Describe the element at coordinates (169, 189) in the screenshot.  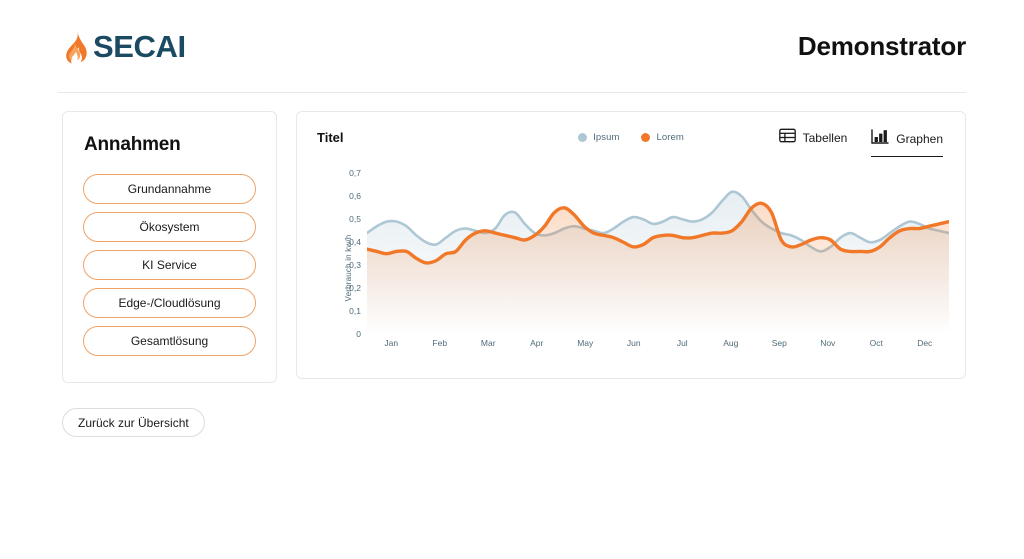
I see `sidebar-item-grundannahme: Grundannahme` at that location.